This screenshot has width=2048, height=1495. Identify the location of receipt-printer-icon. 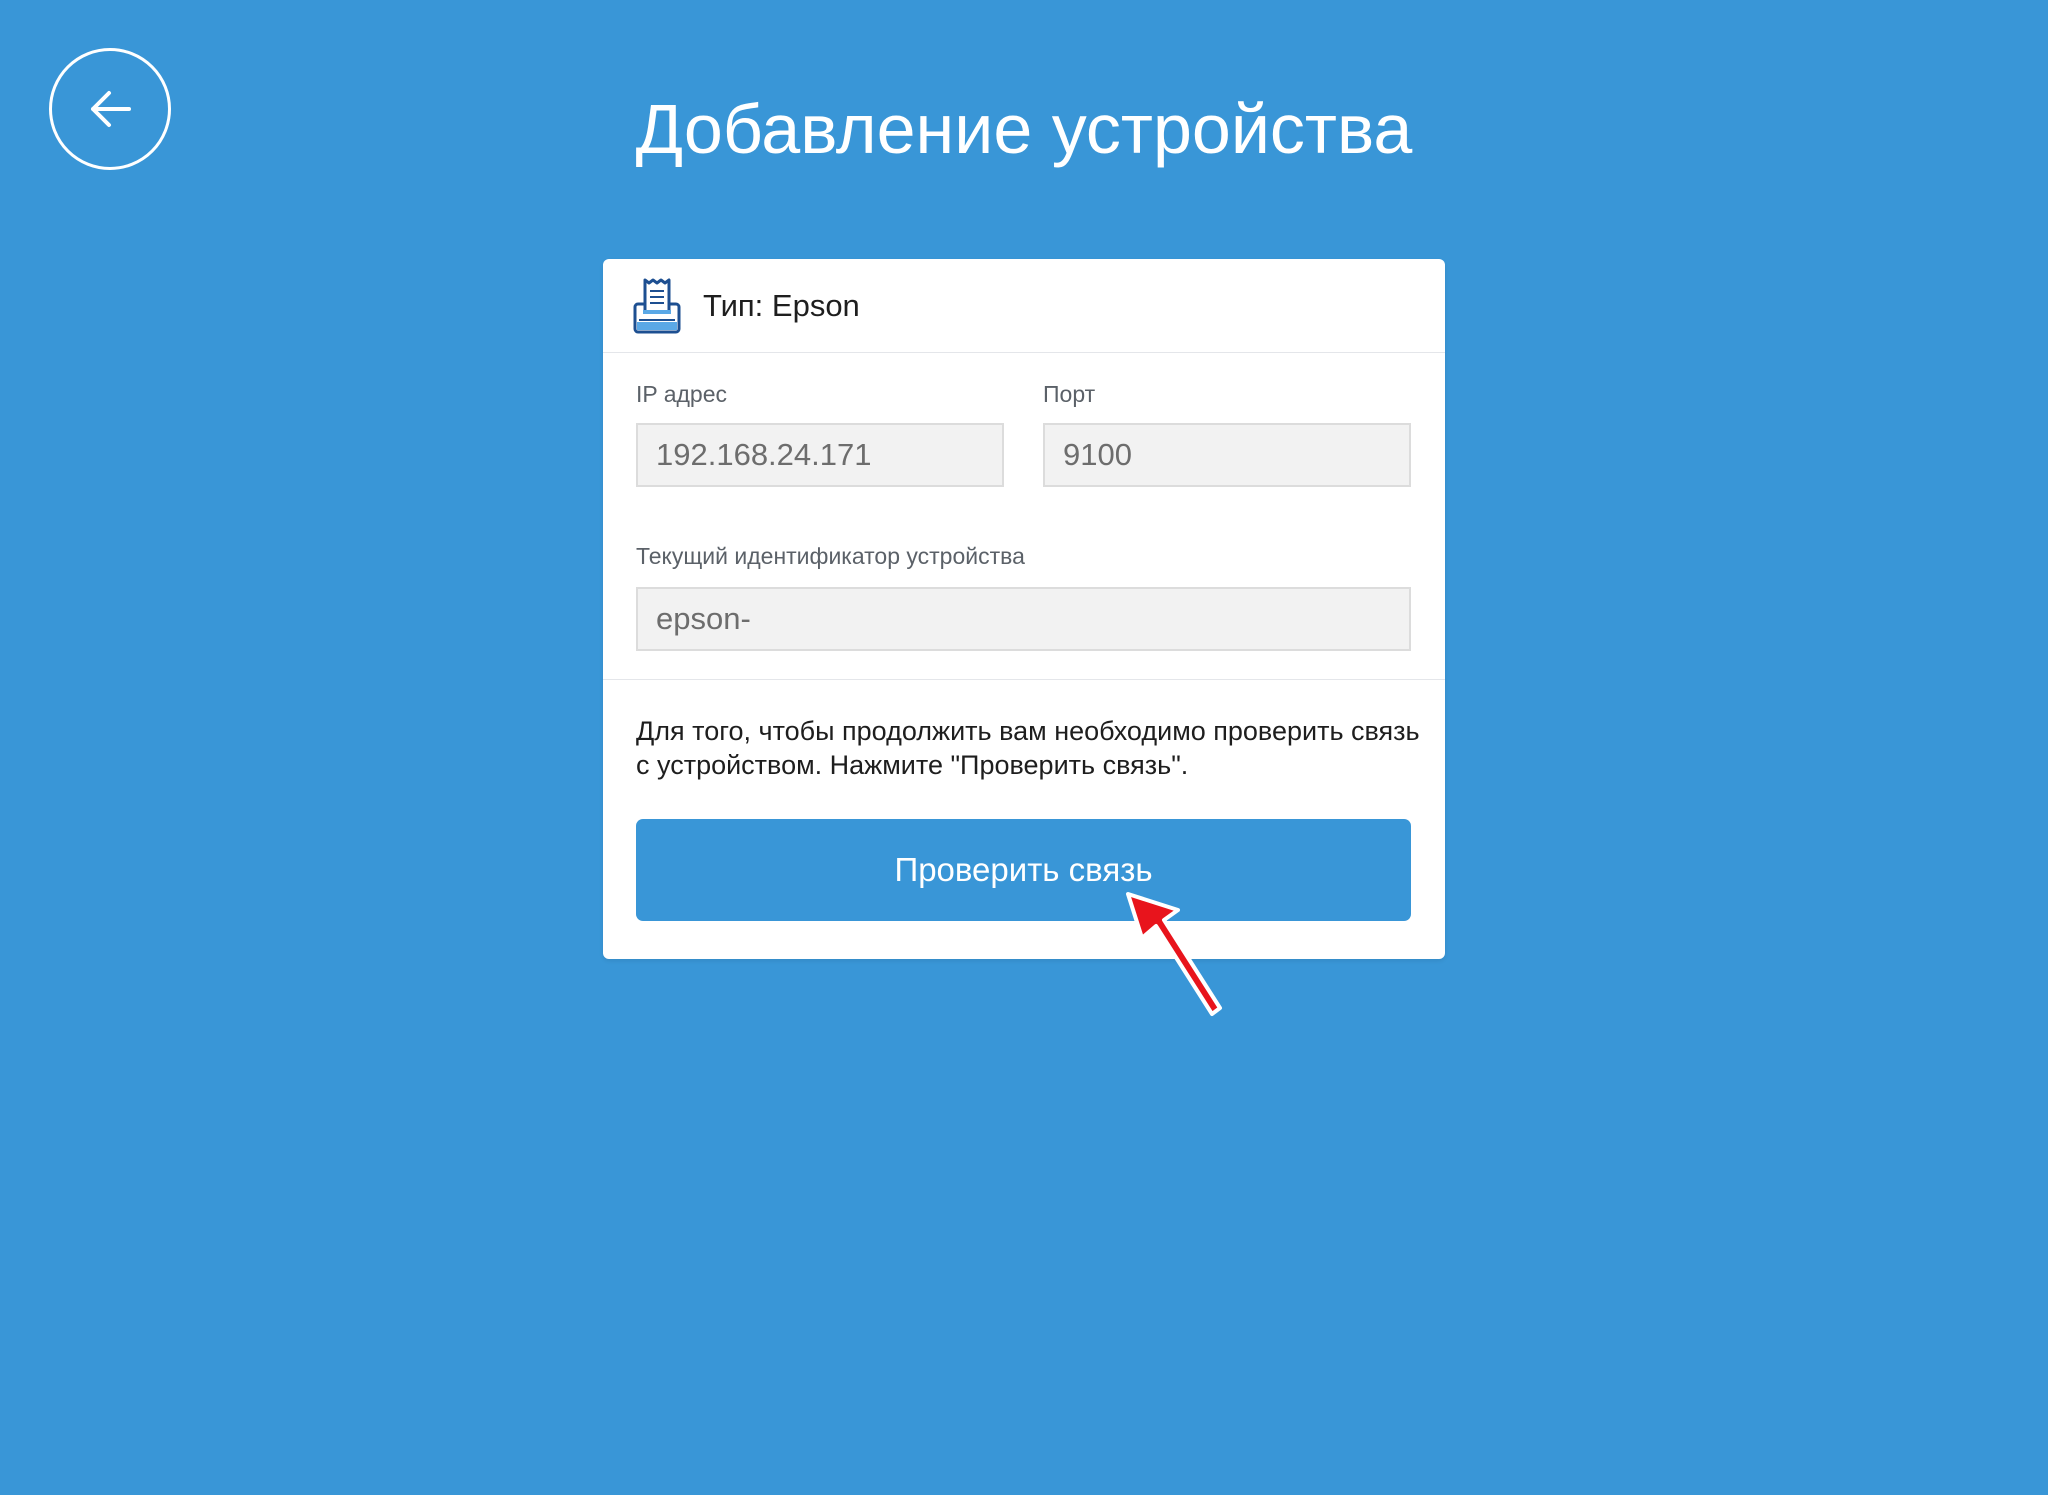
(657, 305).